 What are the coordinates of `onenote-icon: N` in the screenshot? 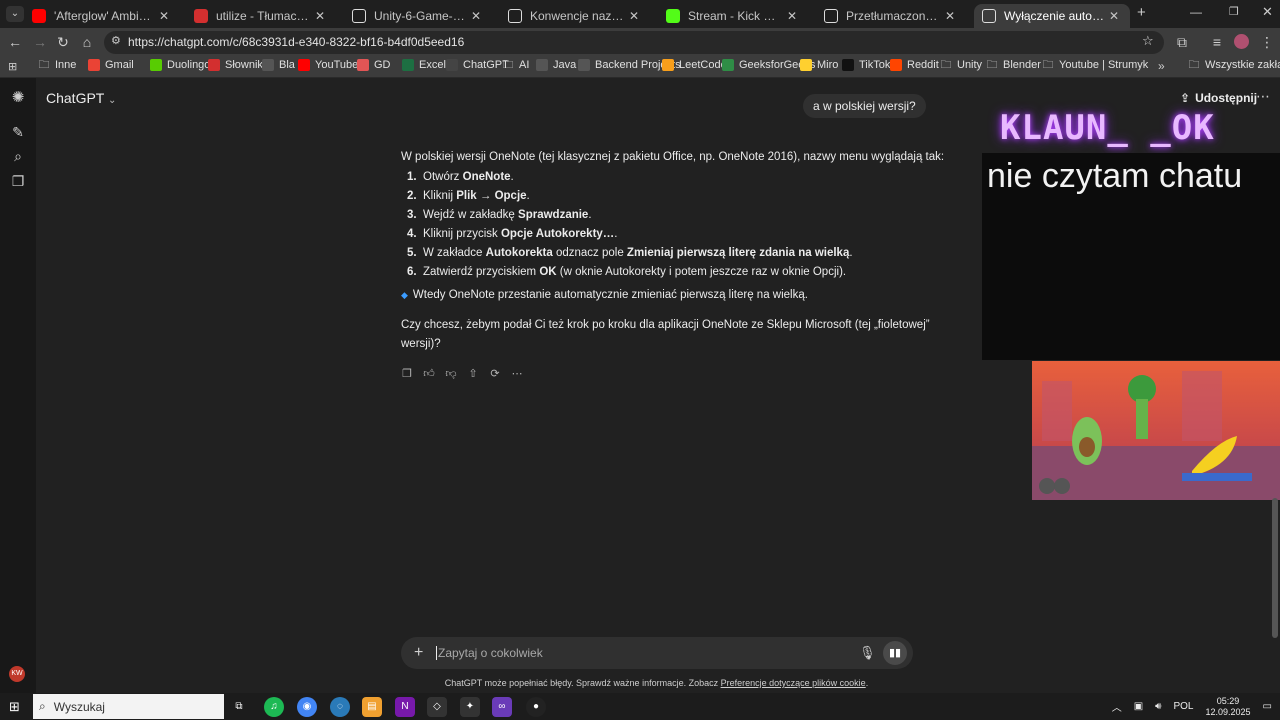 It's located at (405, 707).